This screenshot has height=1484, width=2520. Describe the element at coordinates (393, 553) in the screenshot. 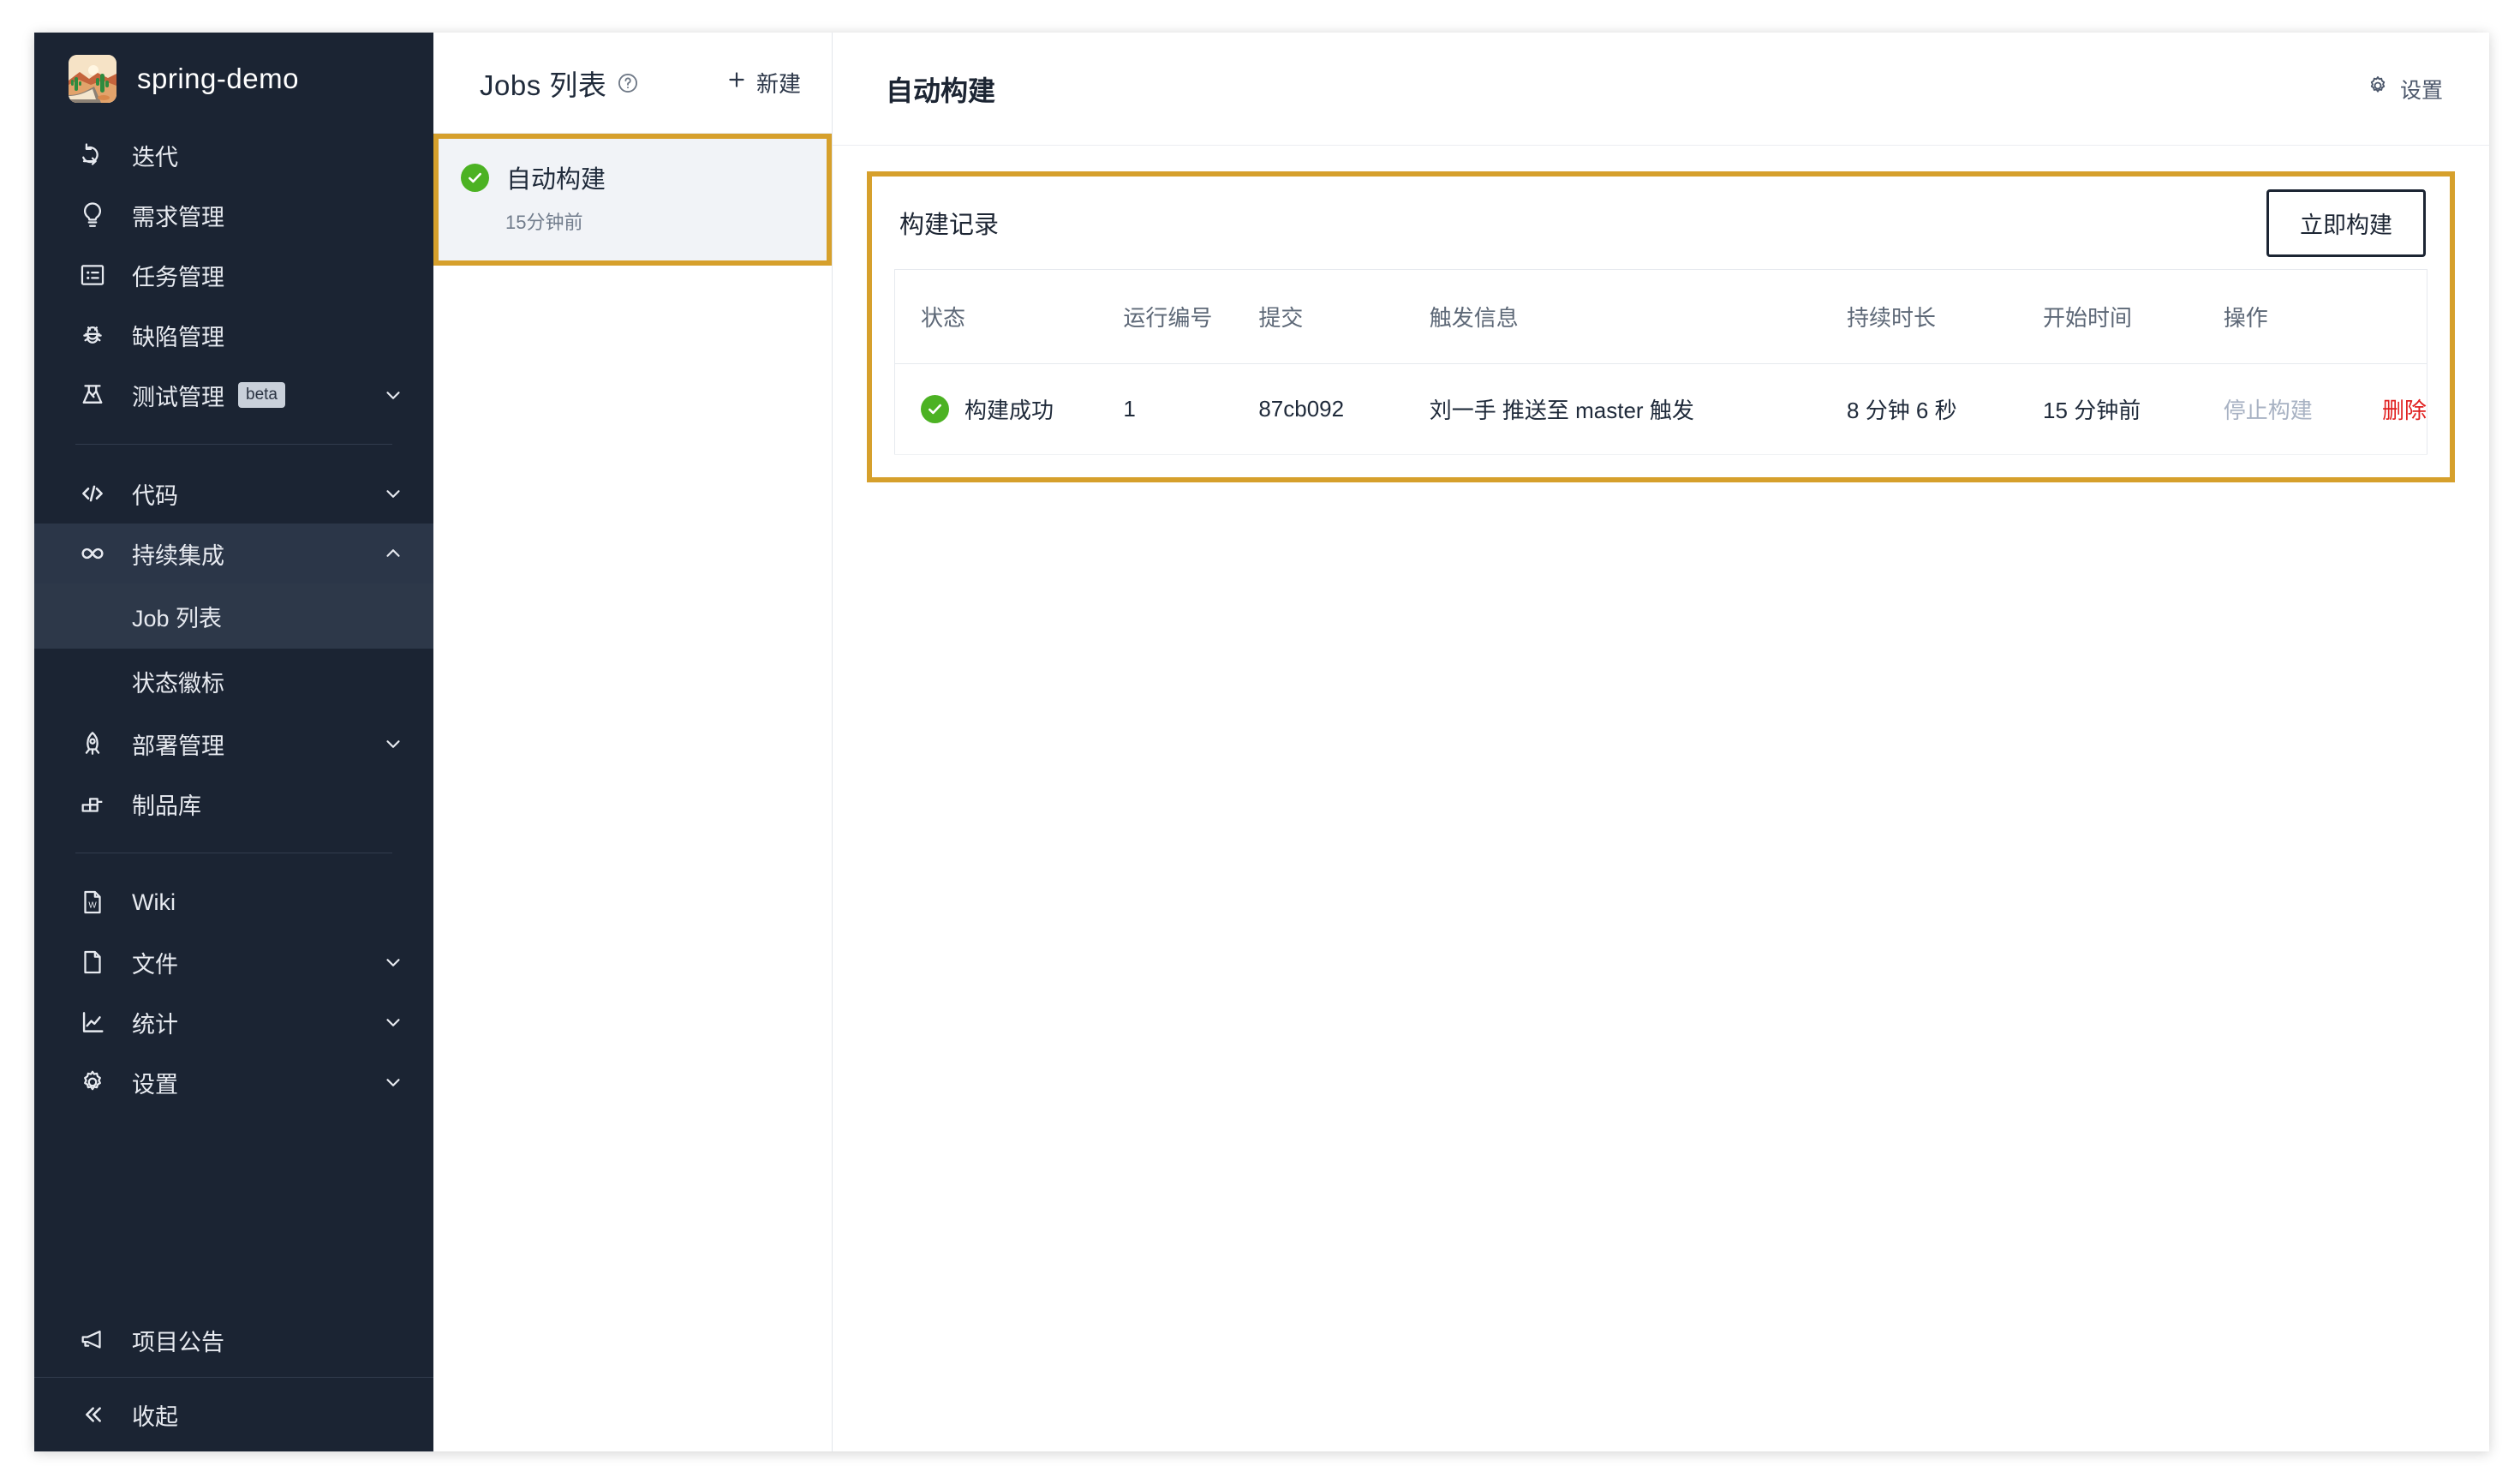

I see `chevron-up-icon` at that location.